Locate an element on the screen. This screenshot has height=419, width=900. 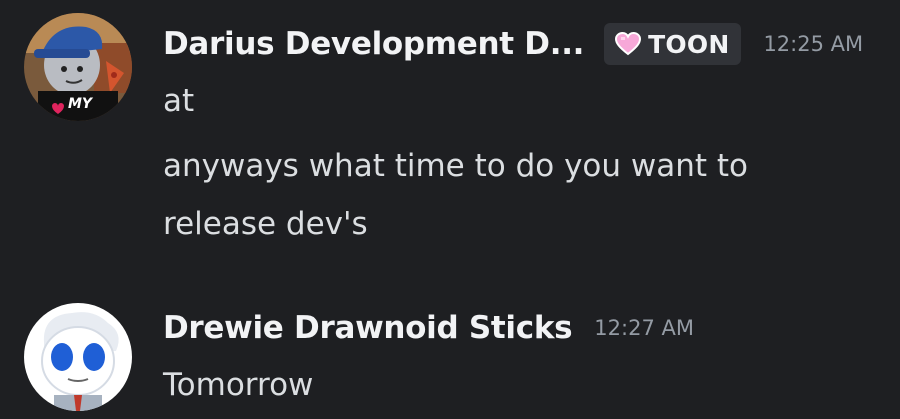
avatar: MY is located at coordinates (78, 67).